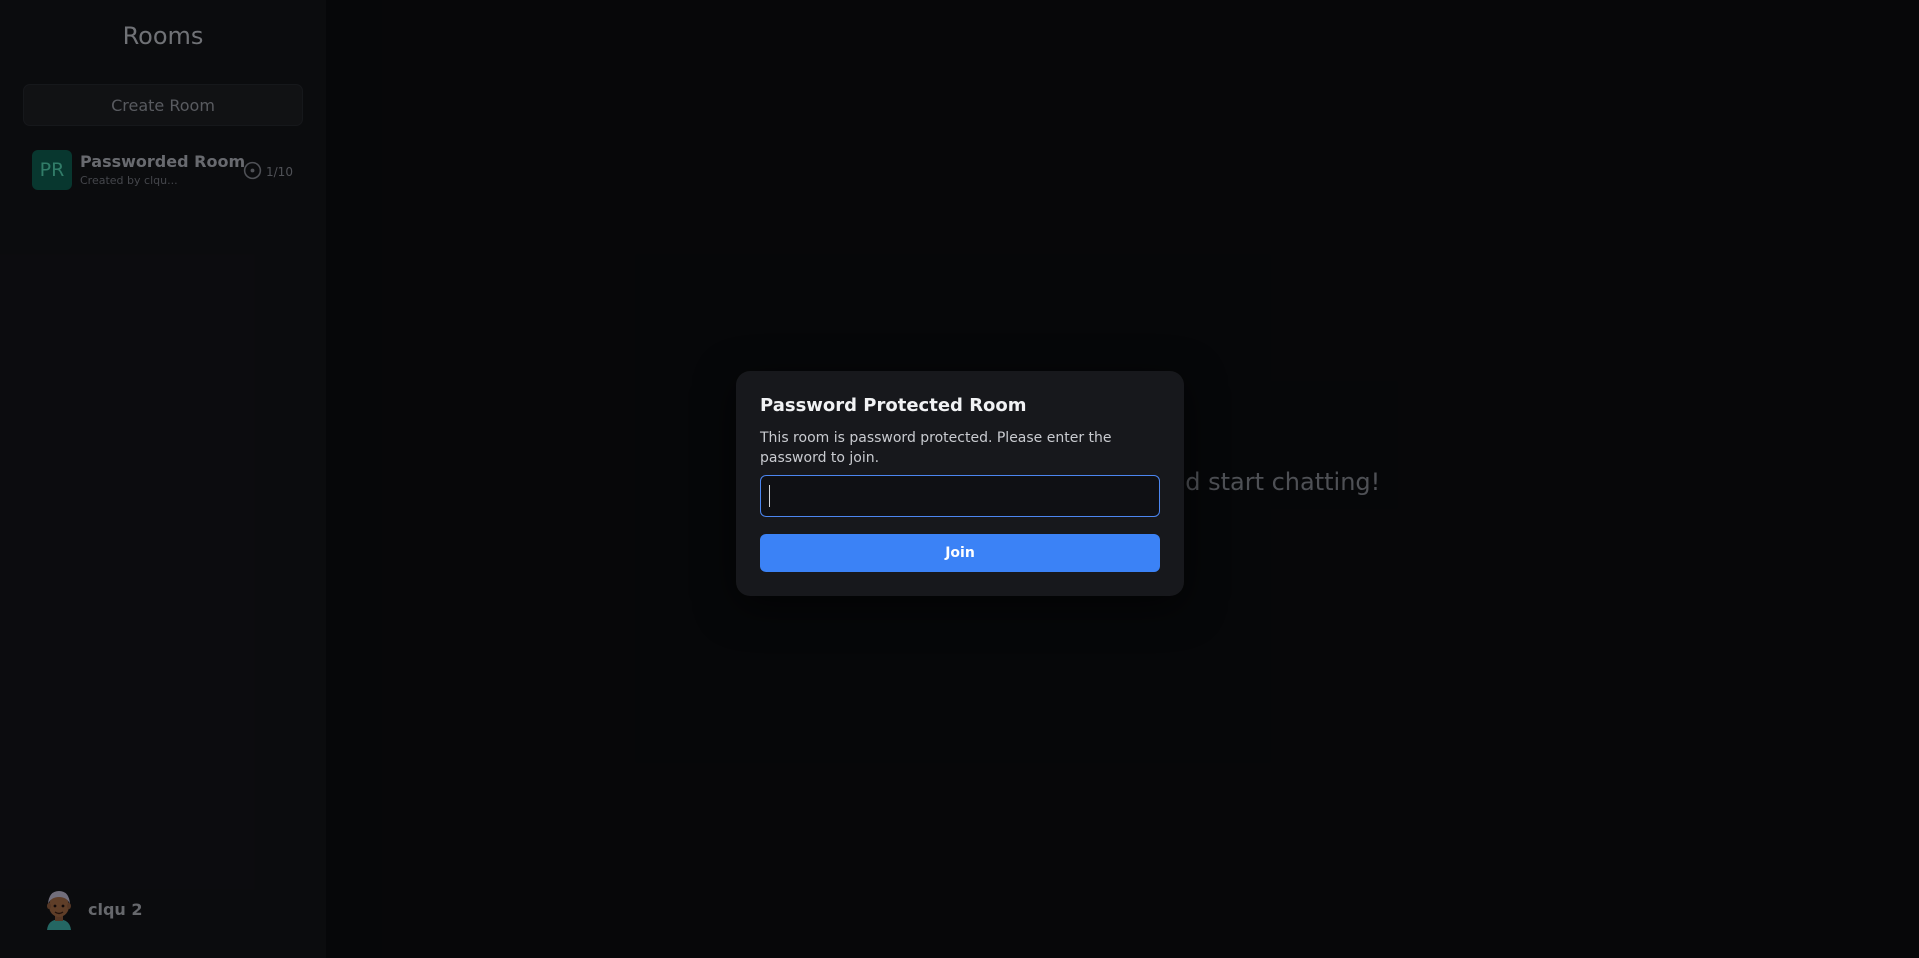 Image resolution: width=1919 pixels, height=958 pixels. Describe the element at coordinates (893, 405) in the screenshot. I see `dialog-title: Password Protected Room` at that location.